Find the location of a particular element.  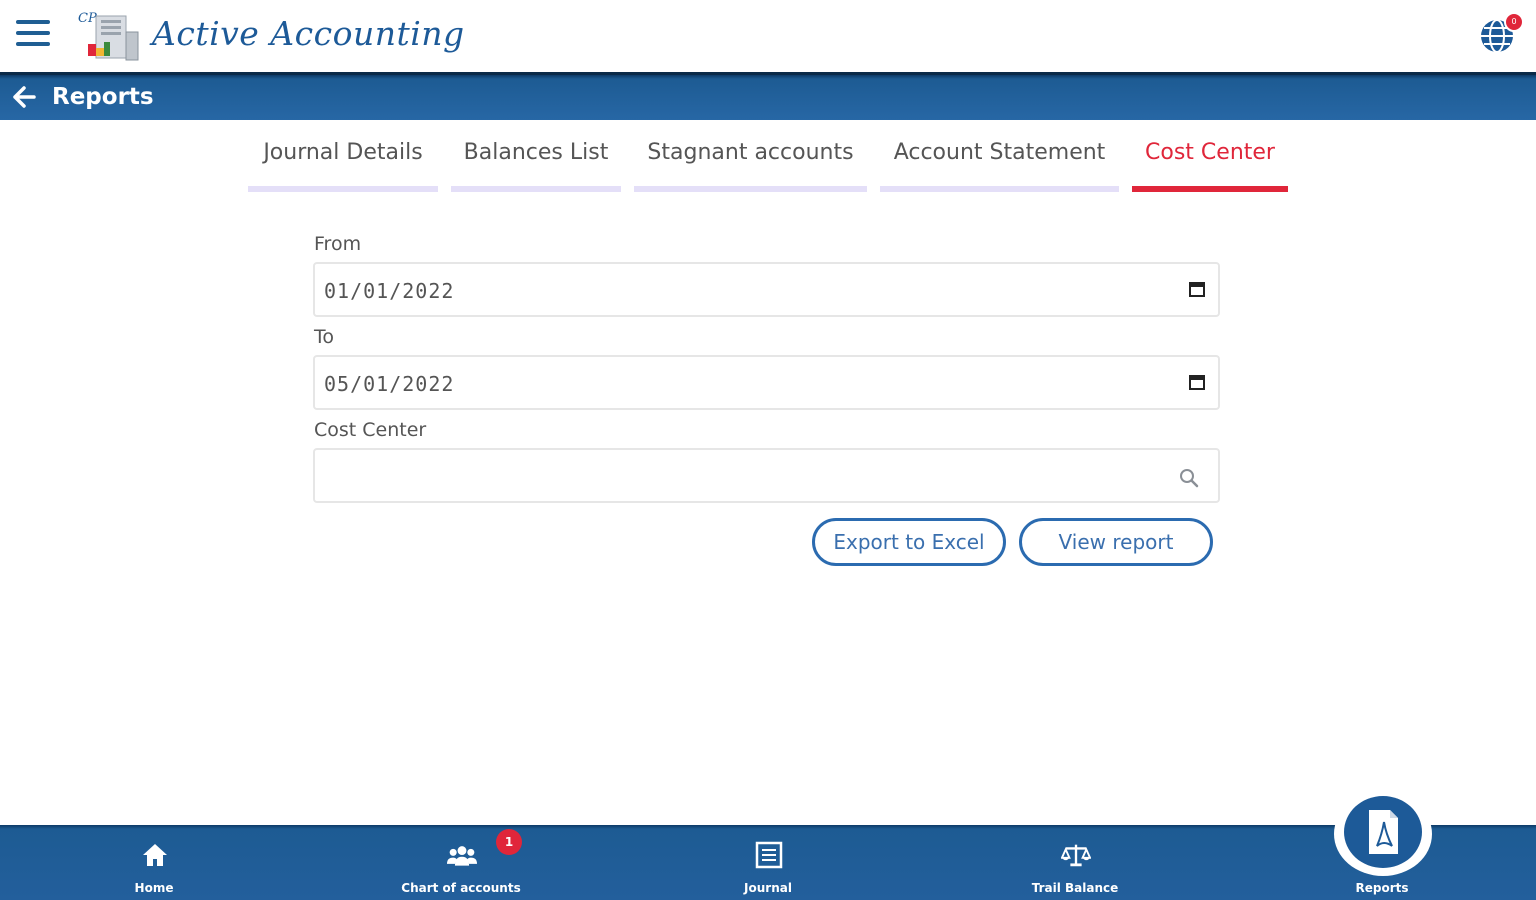

nav-label: Journal is located at coordinates (768, 888).